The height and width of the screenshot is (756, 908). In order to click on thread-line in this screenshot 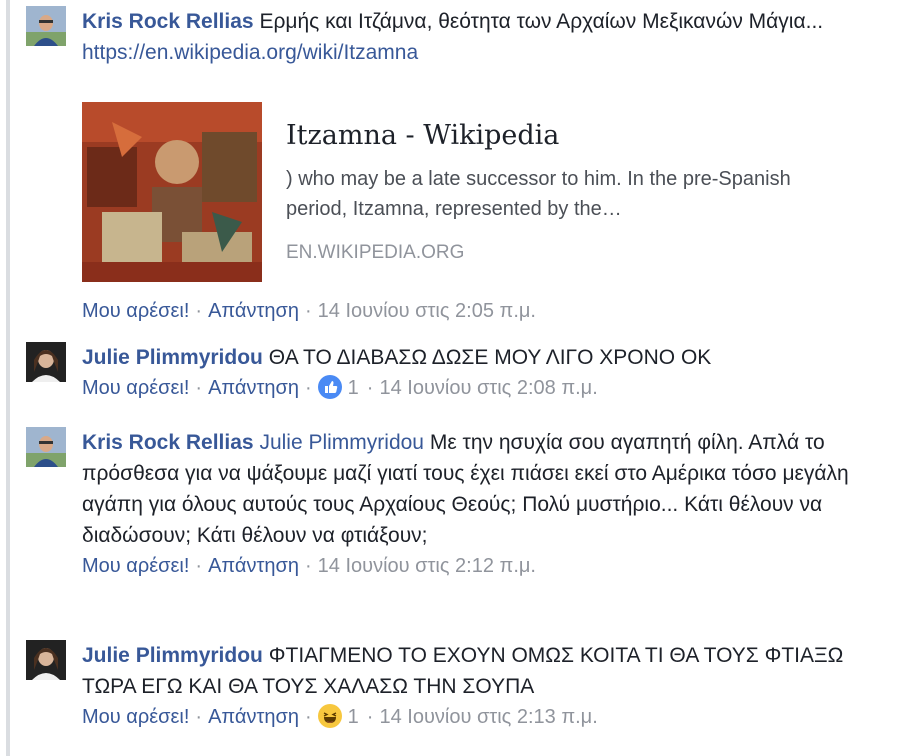, I will do `click(8, 378)`.